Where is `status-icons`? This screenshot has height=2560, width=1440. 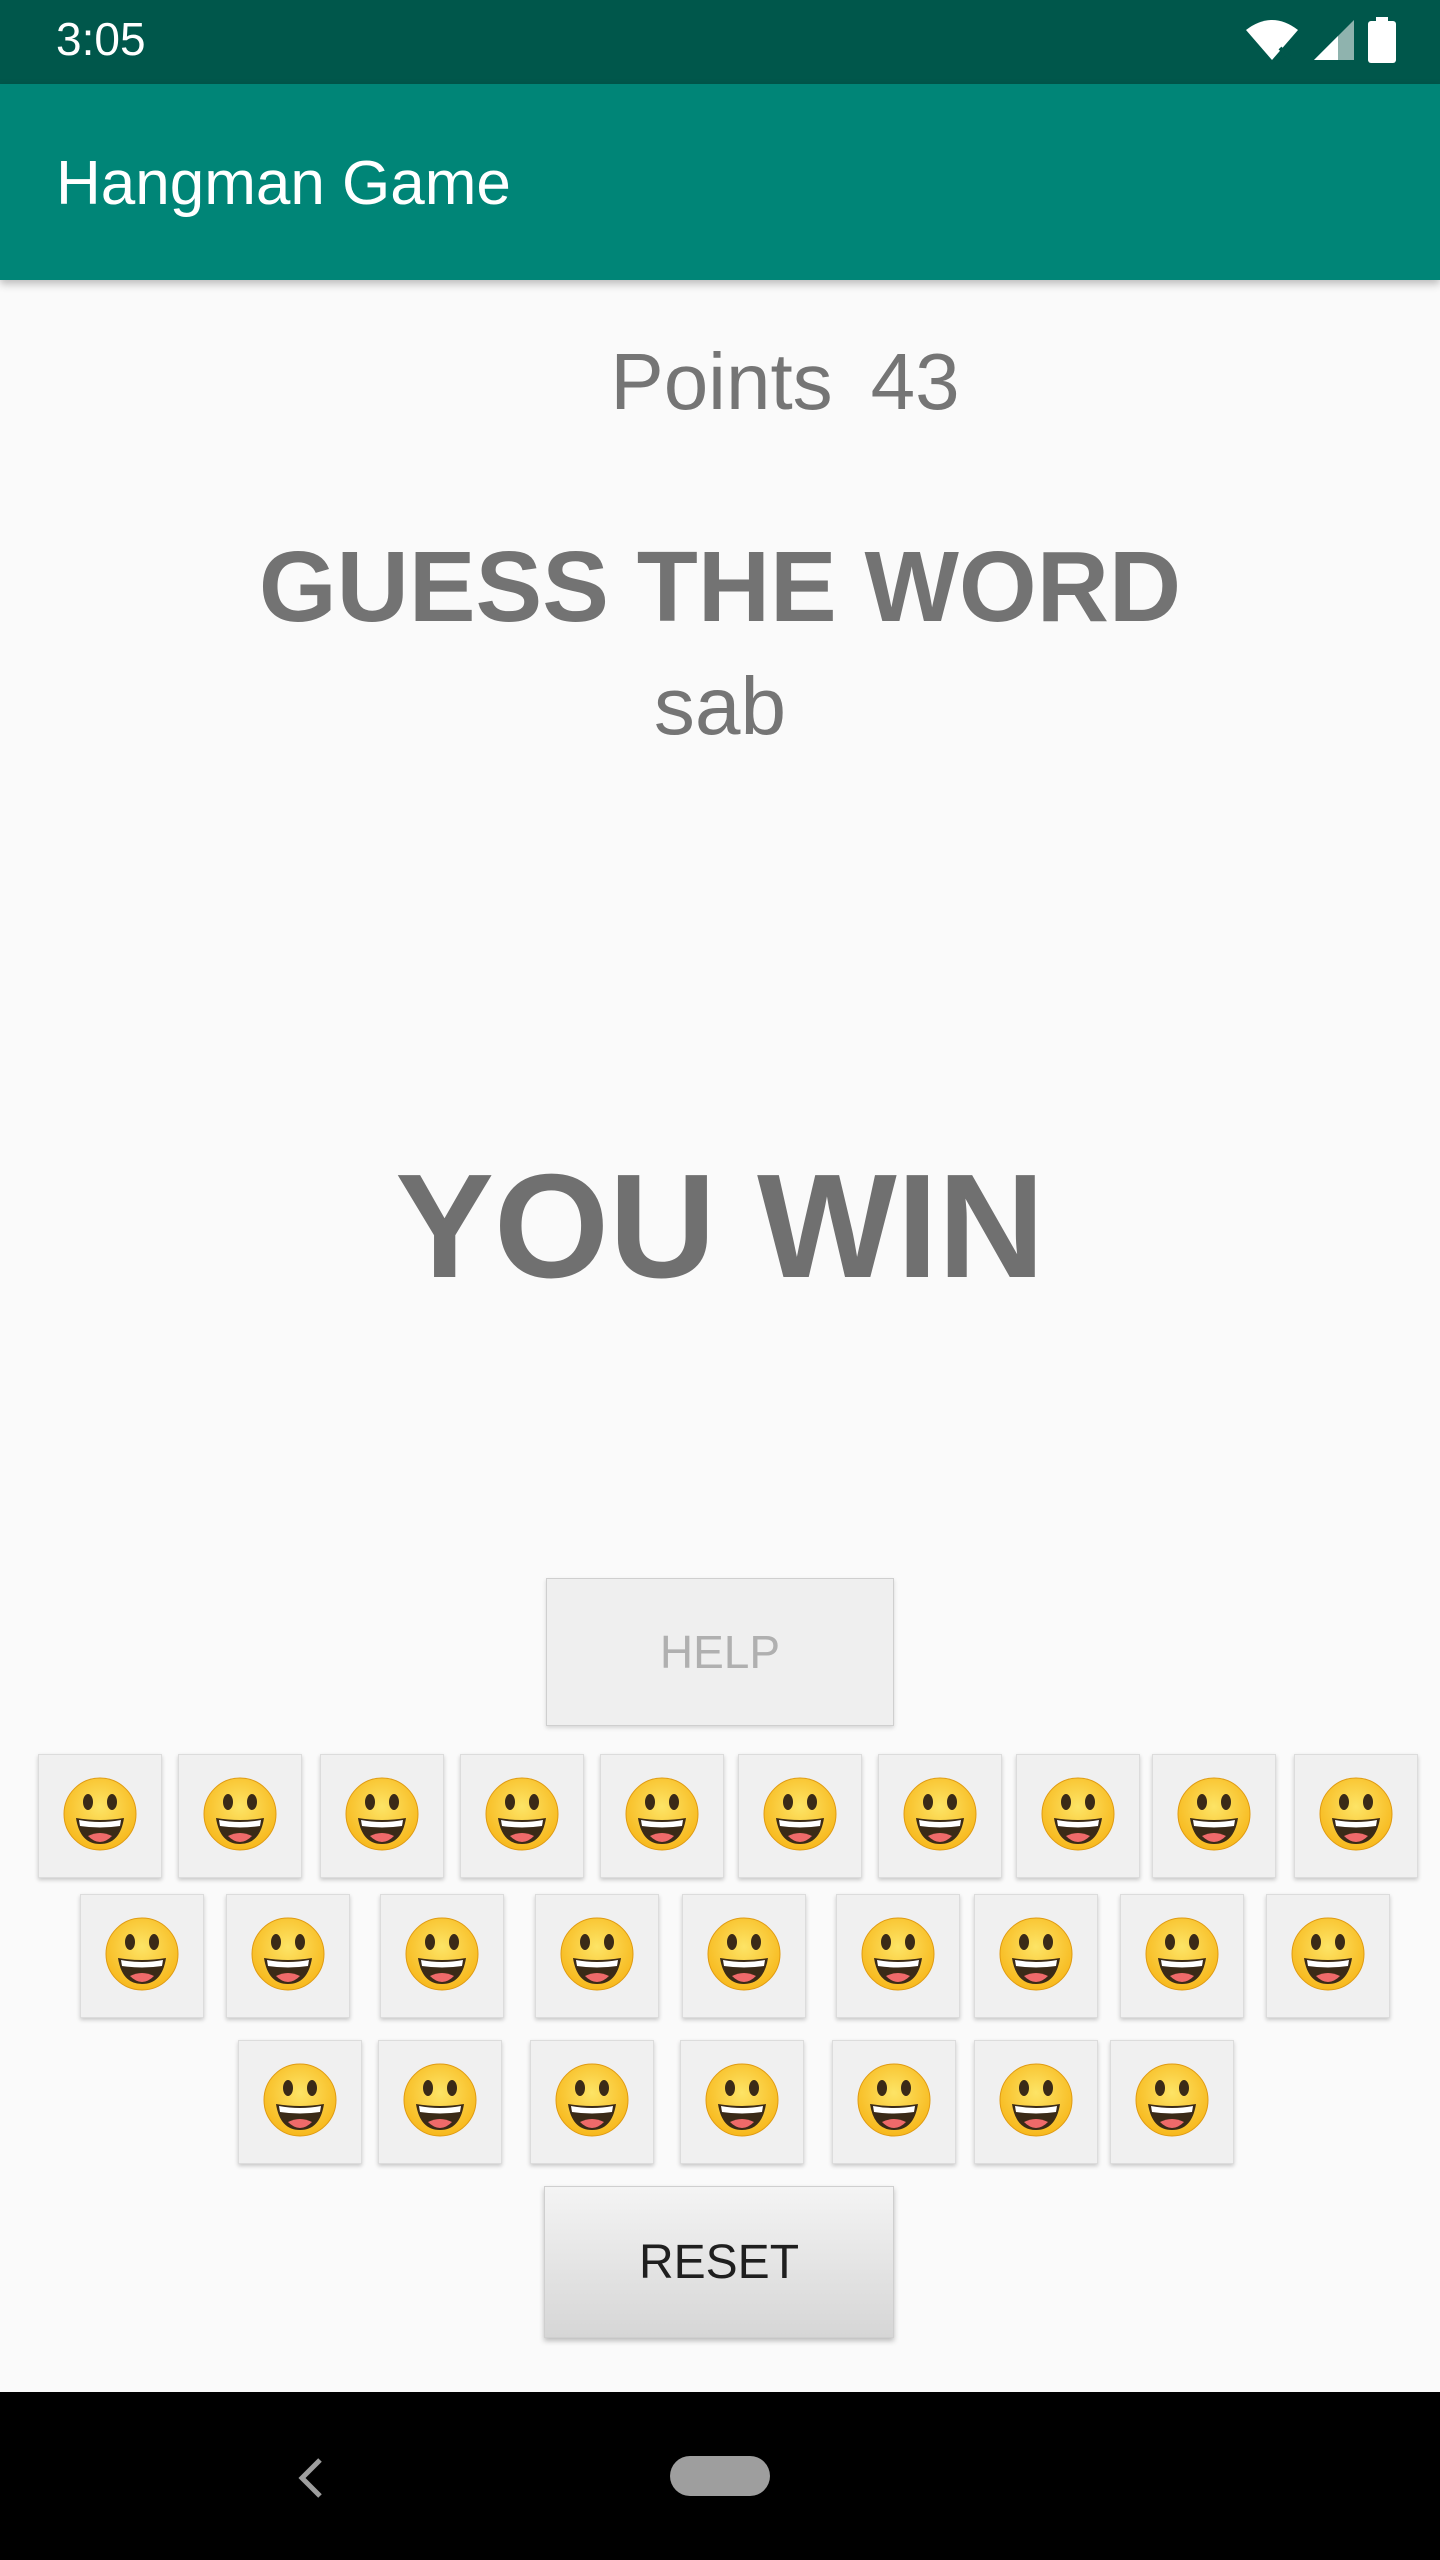
status-icons is located at coordinates (1320, 42).